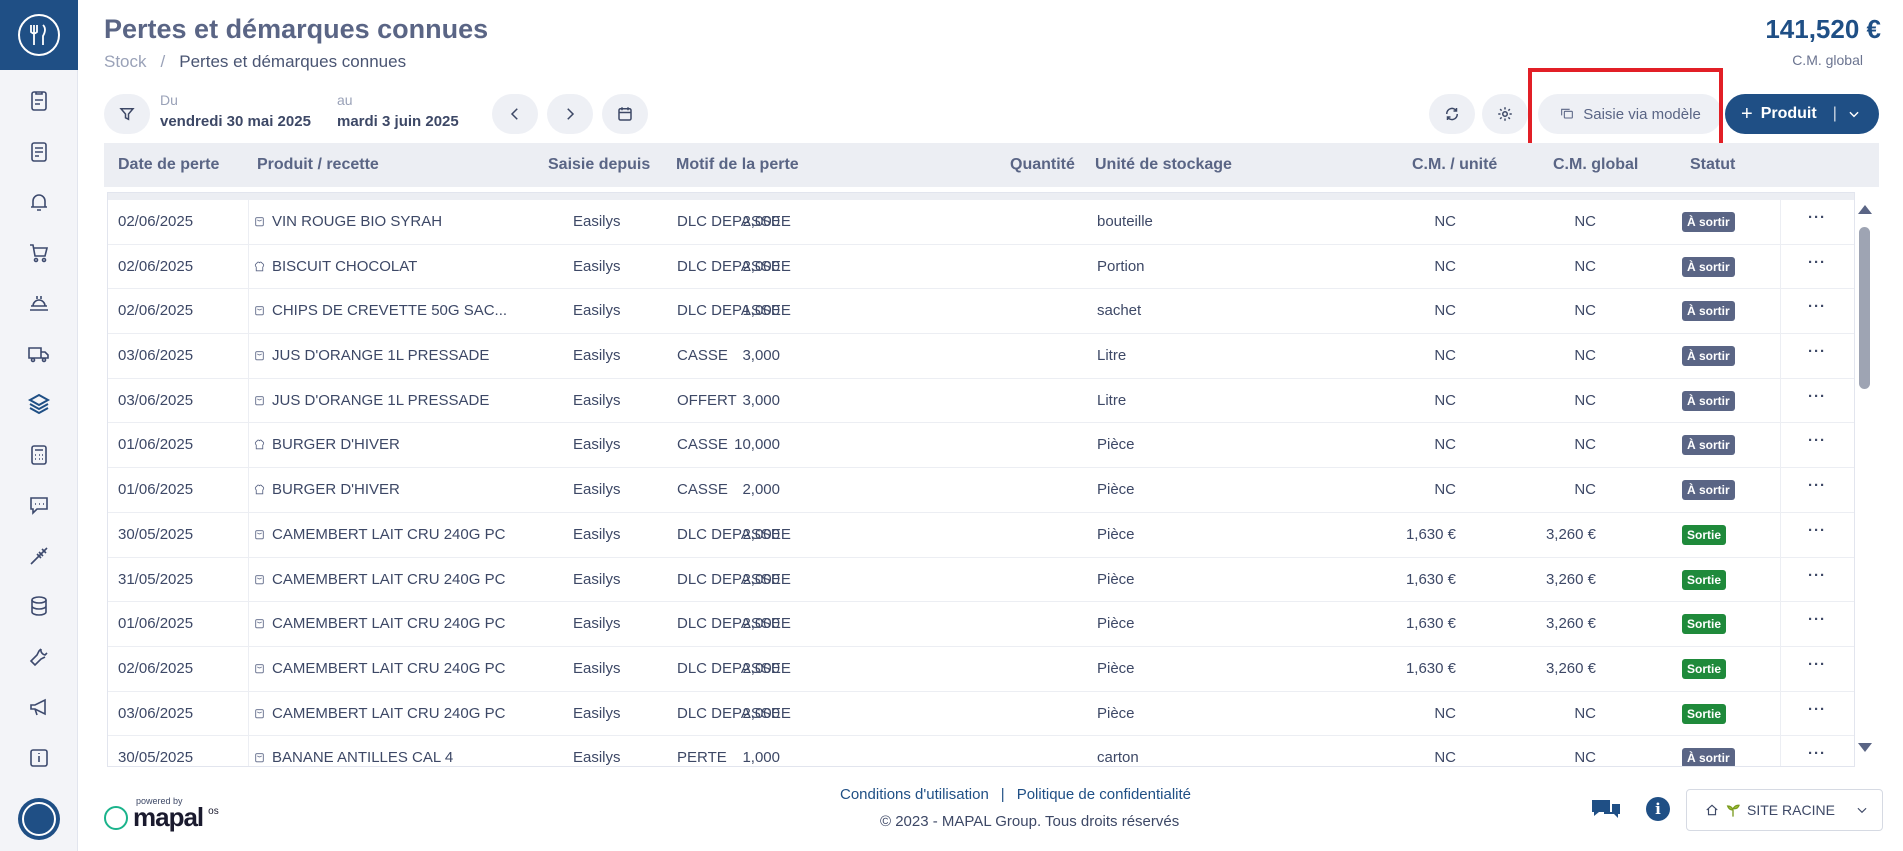  Describe the element at coordinates (335, 266) in the screenshot. I see `row-product: BISCUIT CHOCOLAT` at that location.